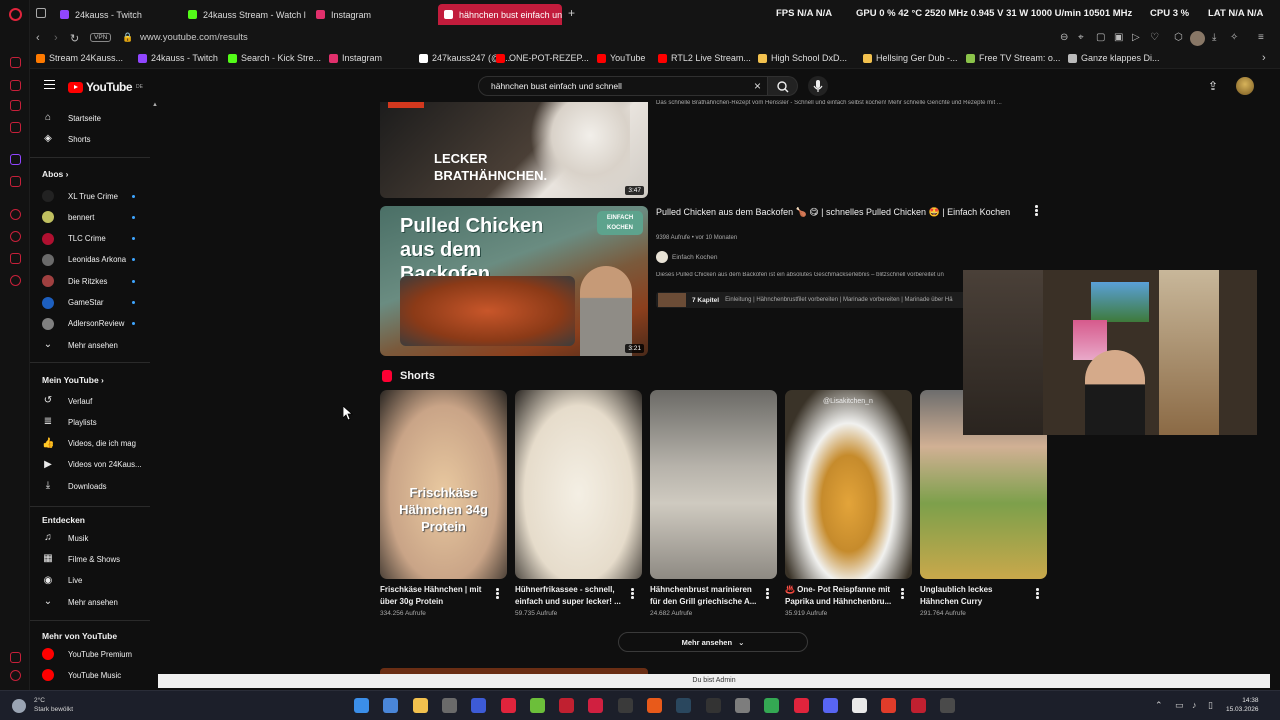 The height and width of the screenshot is (720, 1280). I want to click on sidebar-item-shorts: ◈ Shorts, so click(92, 139).